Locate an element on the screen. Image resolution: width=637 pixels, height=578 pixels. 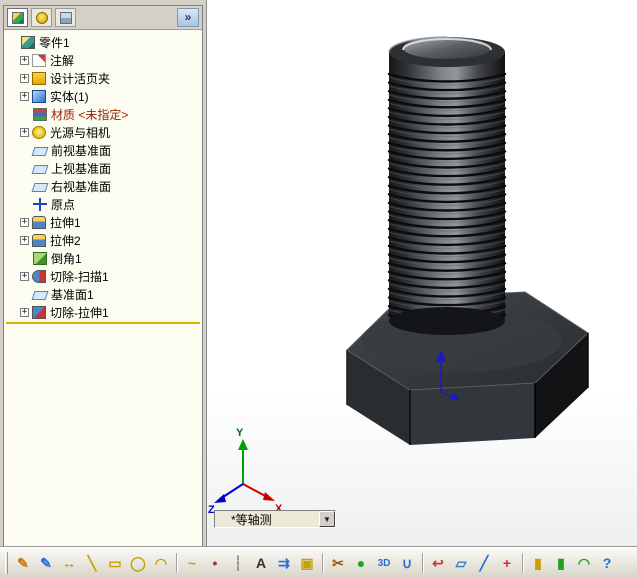
tree-item-label: 材质 <未指定> is located at coordinates (90, 114).